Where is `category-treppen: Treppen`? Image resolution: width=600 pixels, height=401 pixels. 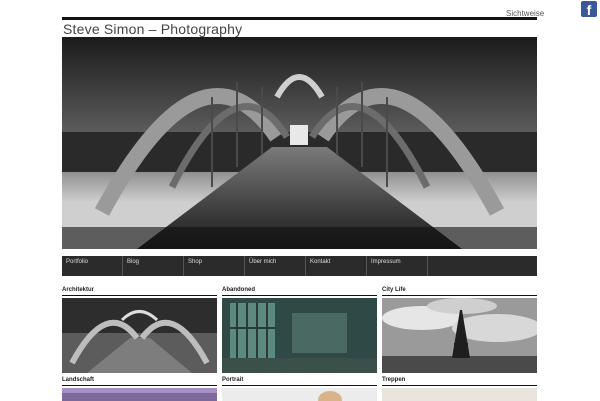 category-treppen: Treppen is located at coordinates (459, 388).